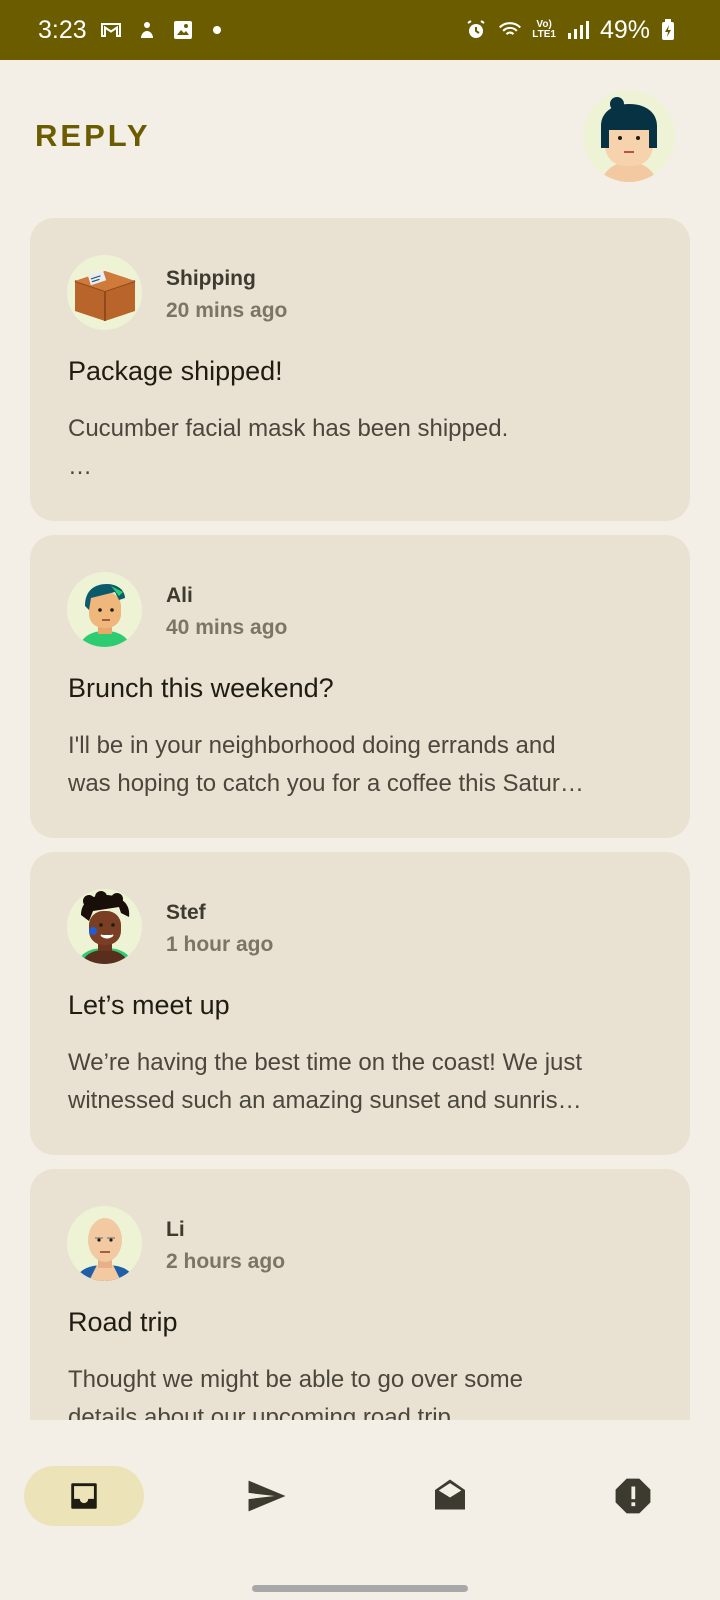  What do you see at coordinates (360, 1588) in the screenshot?
I see `home-indicator` at bounding box center [360, 1588].